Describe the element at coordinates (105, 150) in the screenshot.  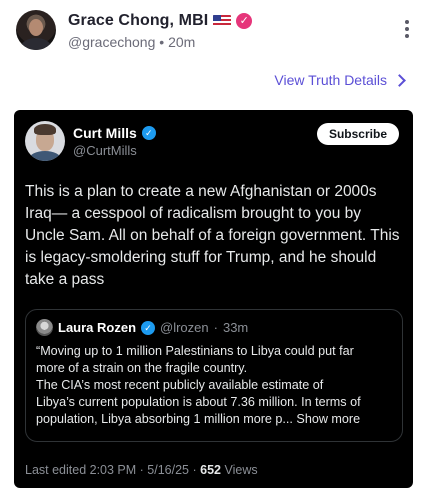
I see `embed-author-handle: @CurtMills` at that location.